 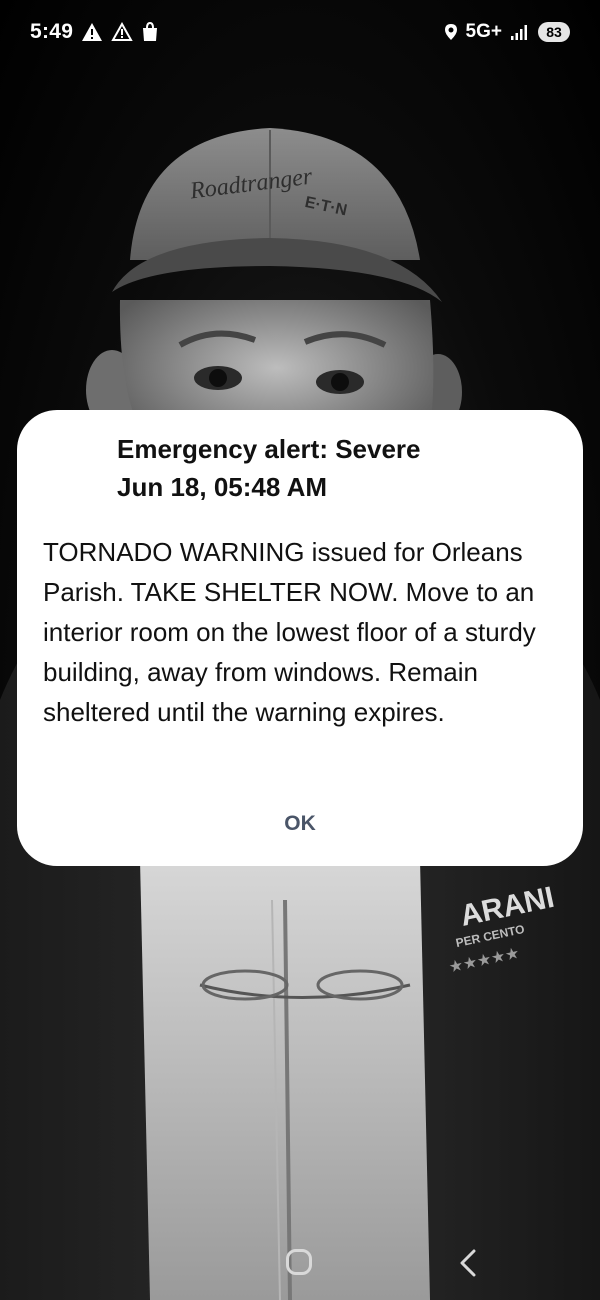 I want to click on location-icon, so click(x=451, y=32).